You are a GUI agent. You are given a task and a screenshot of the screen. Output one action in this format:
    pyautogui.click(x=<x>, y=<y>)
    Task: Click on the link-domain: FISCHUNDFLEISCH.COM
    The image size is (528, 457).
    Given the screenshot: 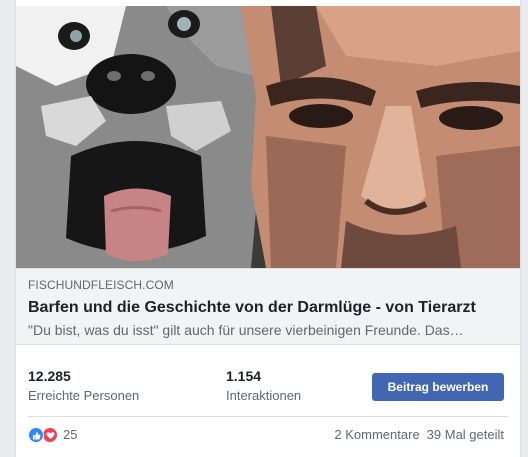 What is the action you would take?
    pyautogui.click(x=101, y=285)
    